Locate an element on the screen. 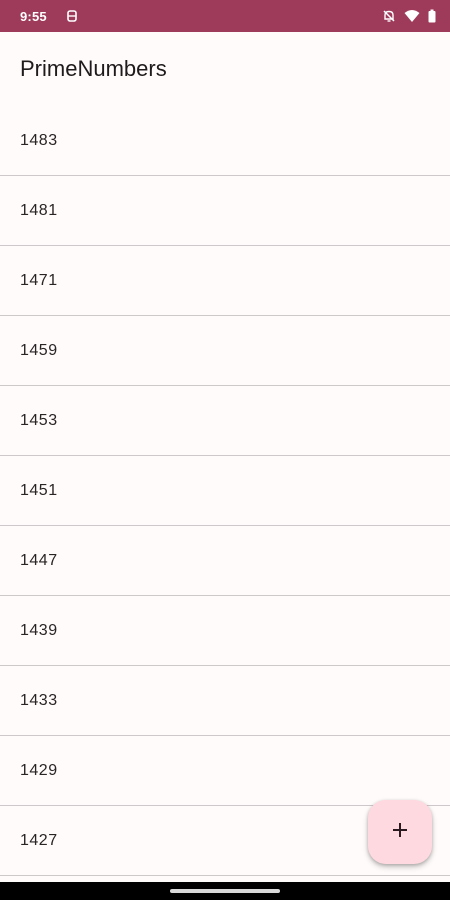 This screenshot has height=900, width=450. navigation-bar is located at coordinates (225, 891).